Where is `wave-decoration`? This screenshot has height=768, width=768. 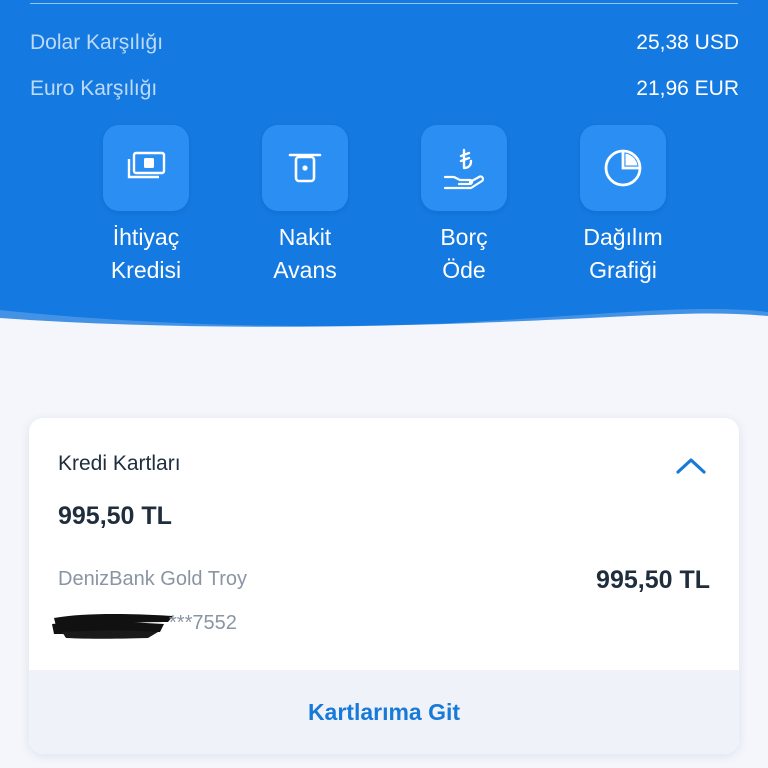
wave-decoration is located at coordinates (384, 337).